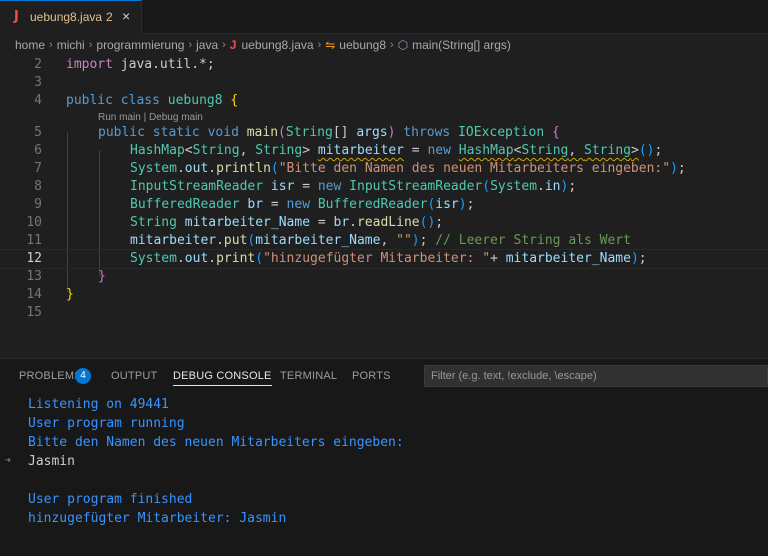 Image resolution: width=768 pixels, height=556 pixels. Describe the element at coordinates (38, 204) in the screenshot. I see `line-number: 9` at that location.